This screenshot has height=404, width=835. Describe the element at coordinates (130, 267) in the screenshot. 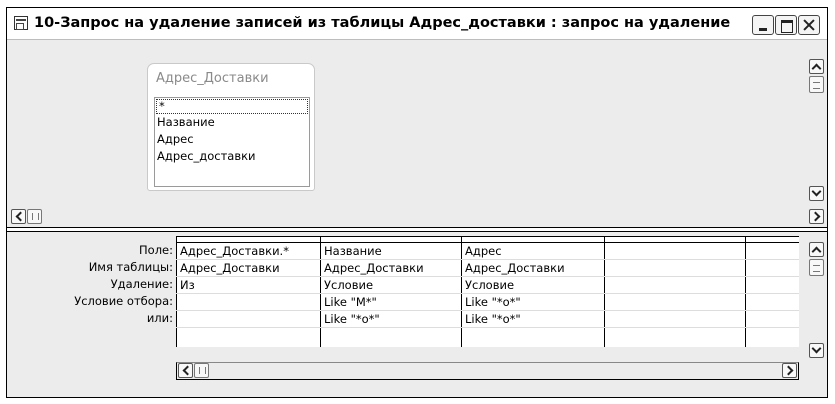

I see `row-label-table: Имя таблицы:` at that location.